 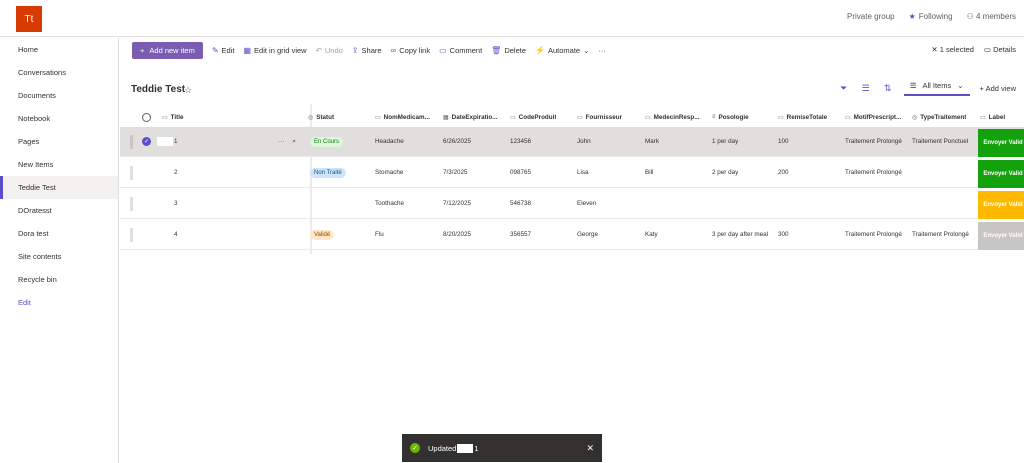 What do you see at coordinates (730, 117) in the screenshot?
I see `column-header-posologie: ≡ Posologie` at bounding box center [730, 117].